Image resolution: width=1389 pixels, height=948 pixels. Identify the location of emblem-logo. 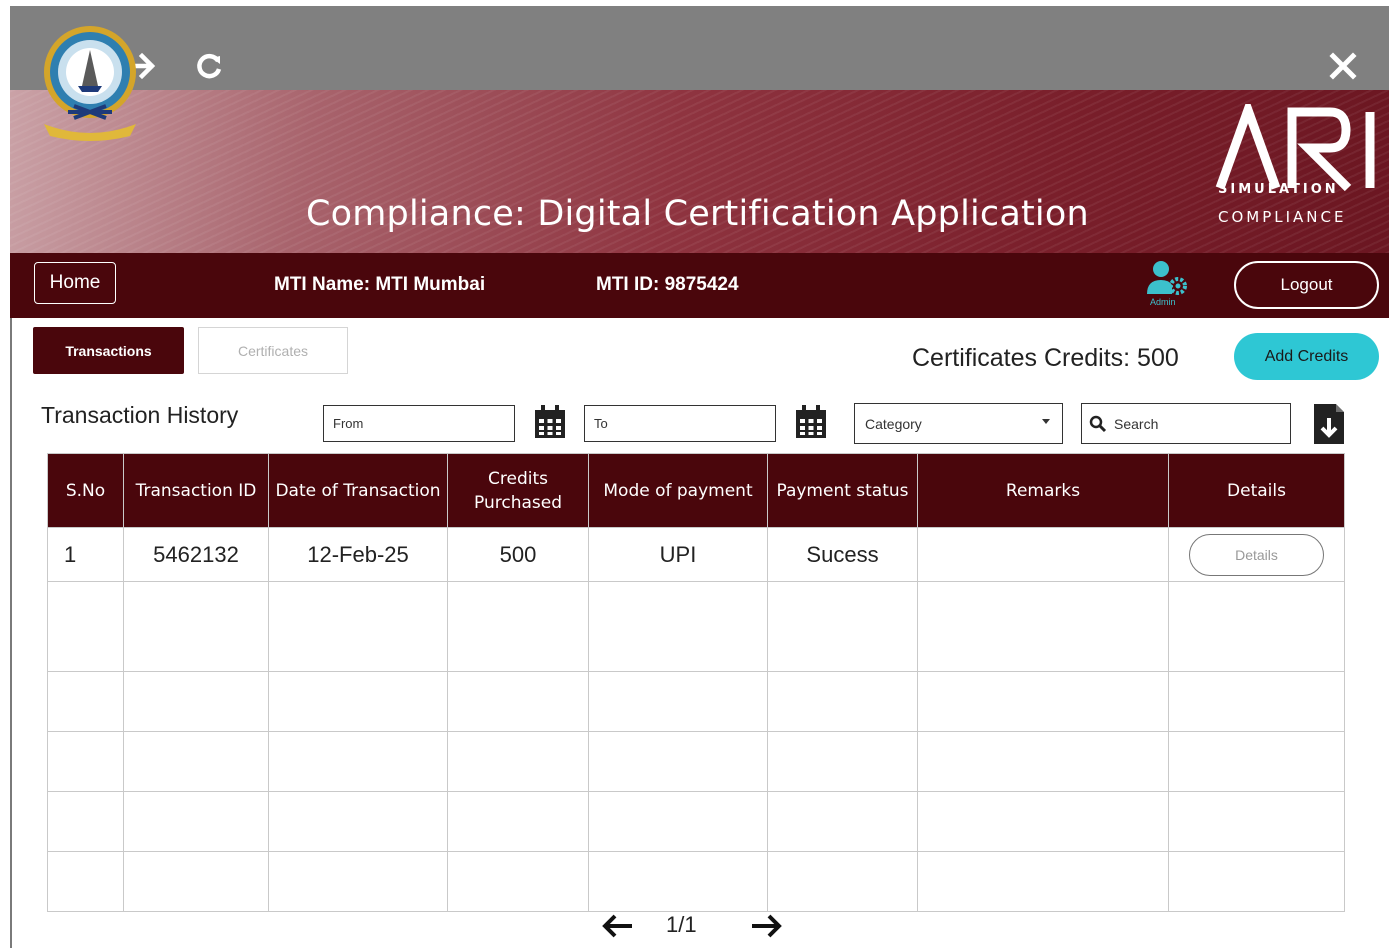
(90, 83).